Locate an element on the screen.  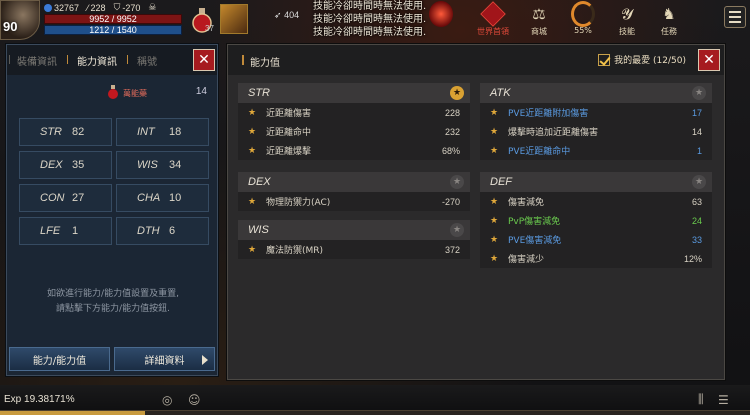
fire-orb-icon is located at coordinates (441, 14).